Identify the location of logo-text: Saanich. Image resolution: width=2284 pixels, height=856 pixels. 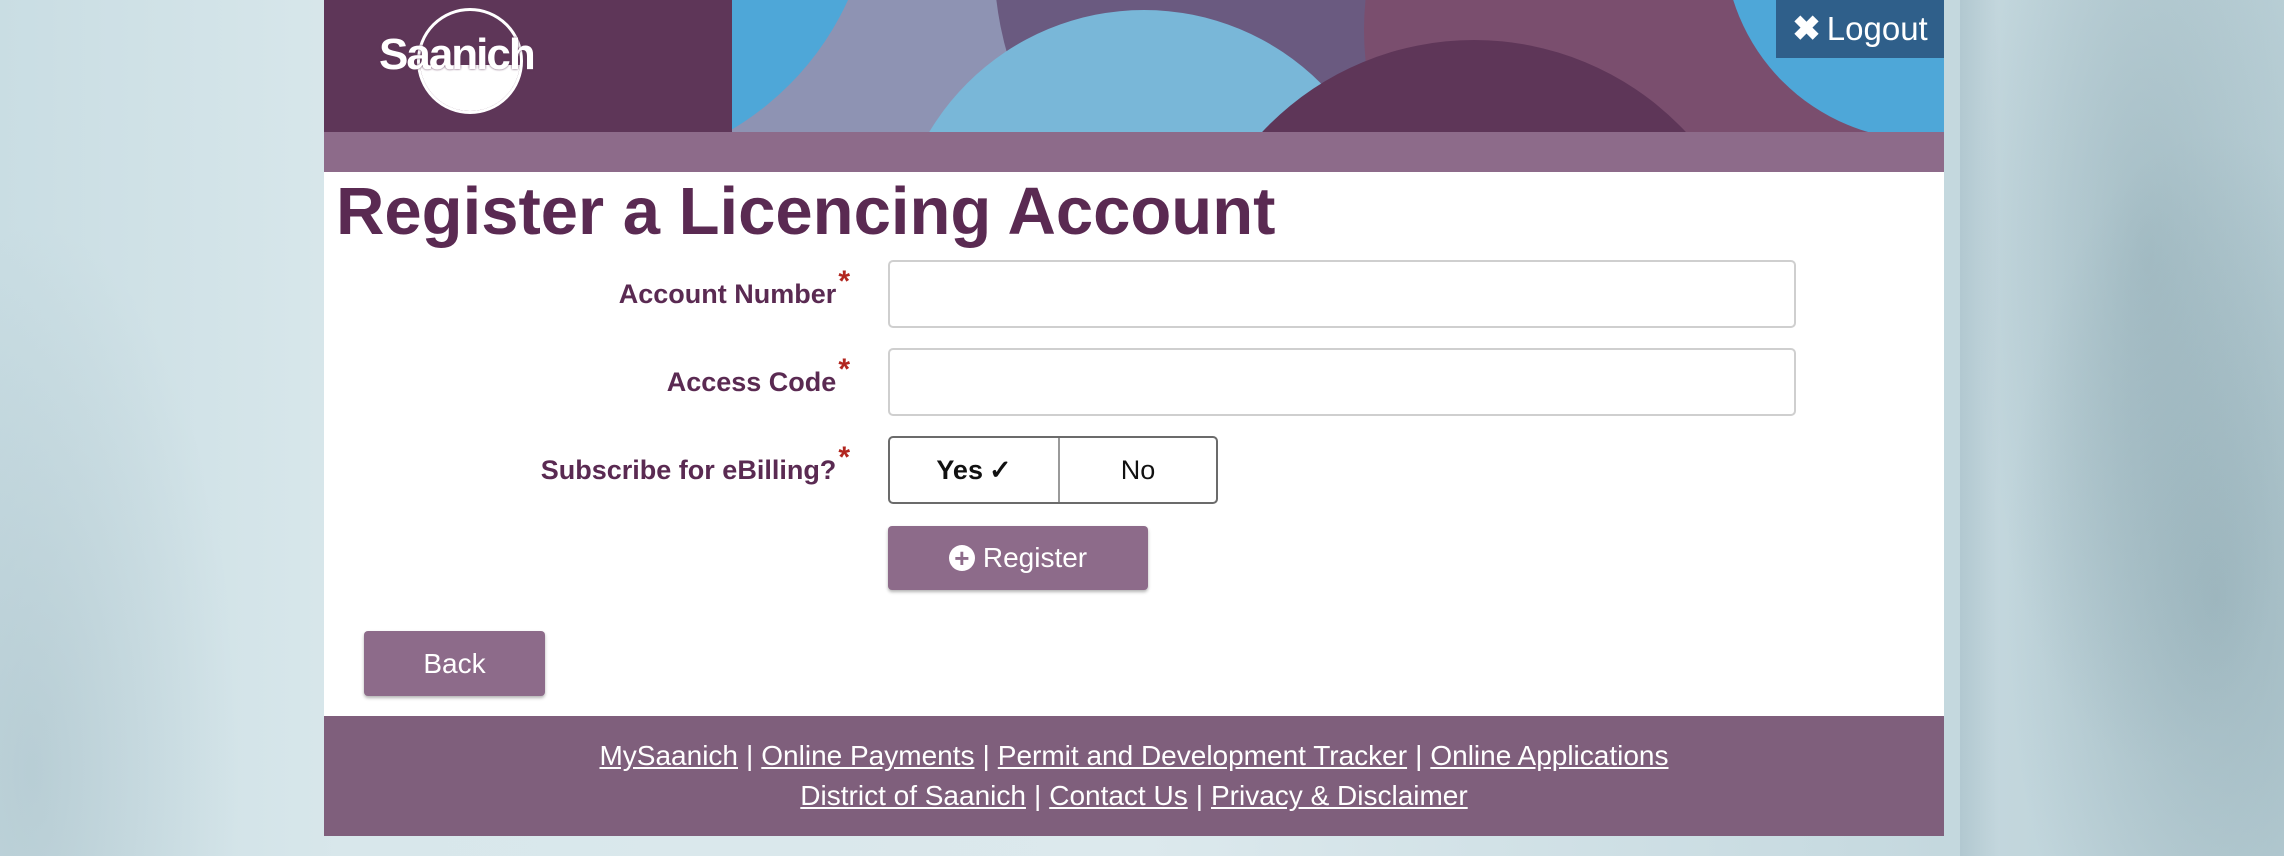
(457, 54).